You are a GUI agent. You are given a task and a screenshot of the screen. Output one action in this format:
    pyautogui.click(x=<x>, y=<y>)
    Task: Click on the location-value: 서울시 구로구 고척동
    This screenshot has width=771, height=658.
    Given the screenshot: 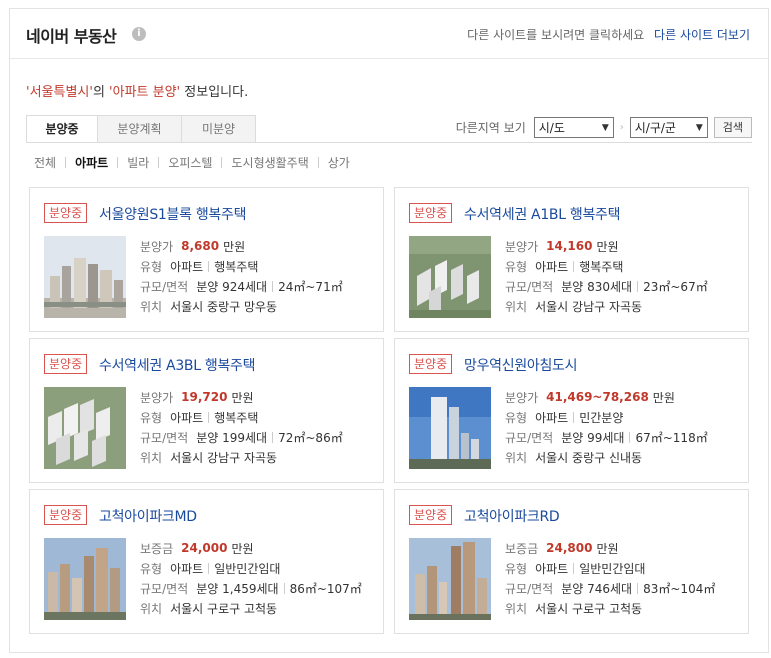 What is the action you would take?
    pyautogui.click(x=224, y=608)
    